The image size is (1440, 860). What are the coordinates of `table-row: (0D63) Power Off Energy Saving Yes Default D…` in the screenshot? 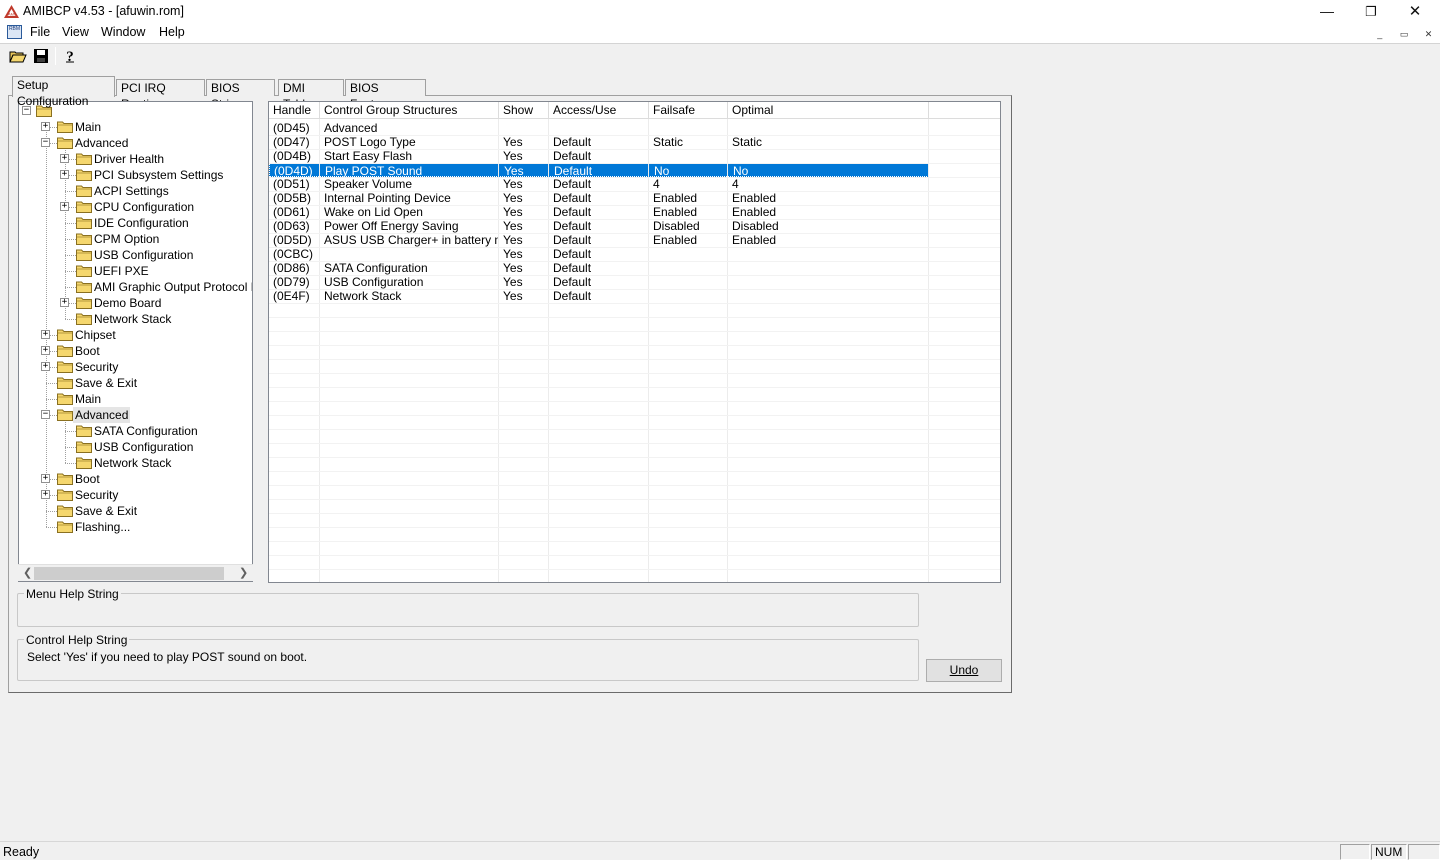 It's located at (599, 226).